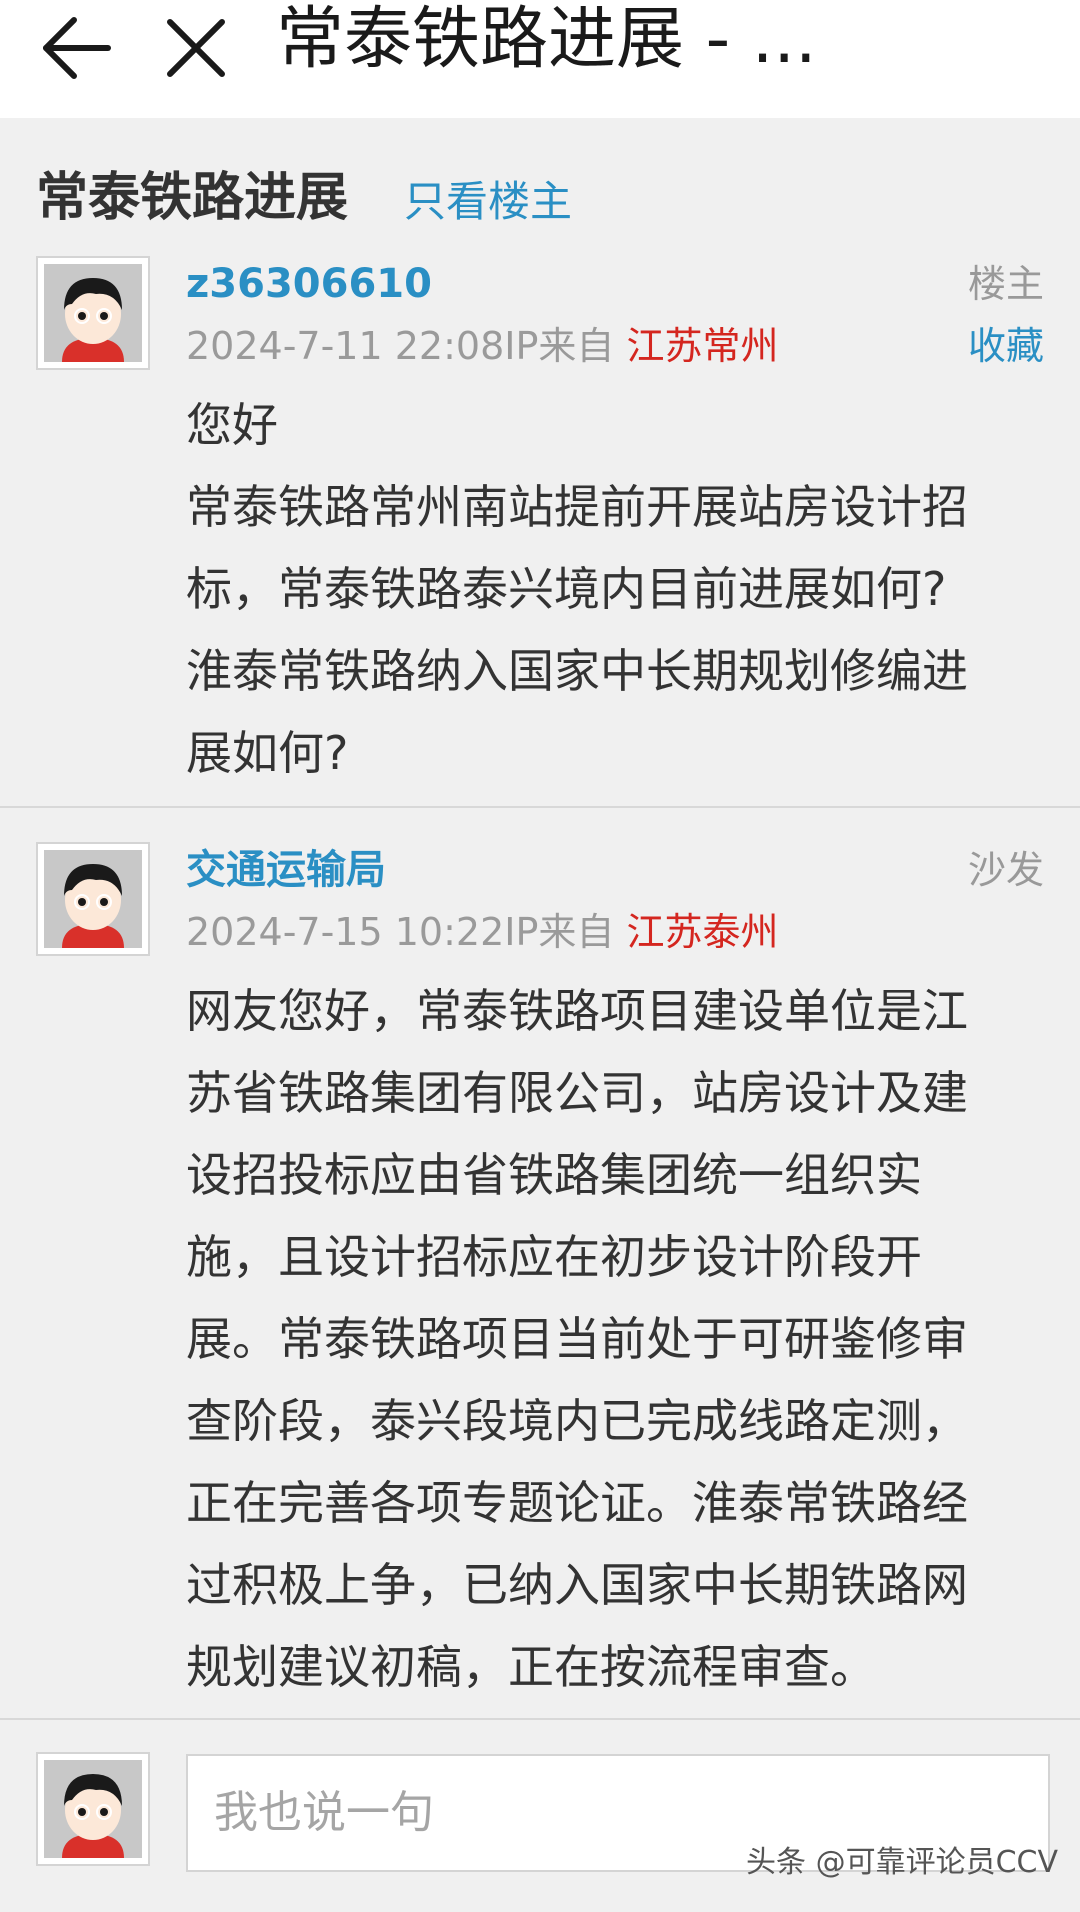 The image size is (1080, 1912). What do you see at coordinates (267, 753) in the screenshot?
I see `post-line: 展如何?` at bounding box center [267, 753].